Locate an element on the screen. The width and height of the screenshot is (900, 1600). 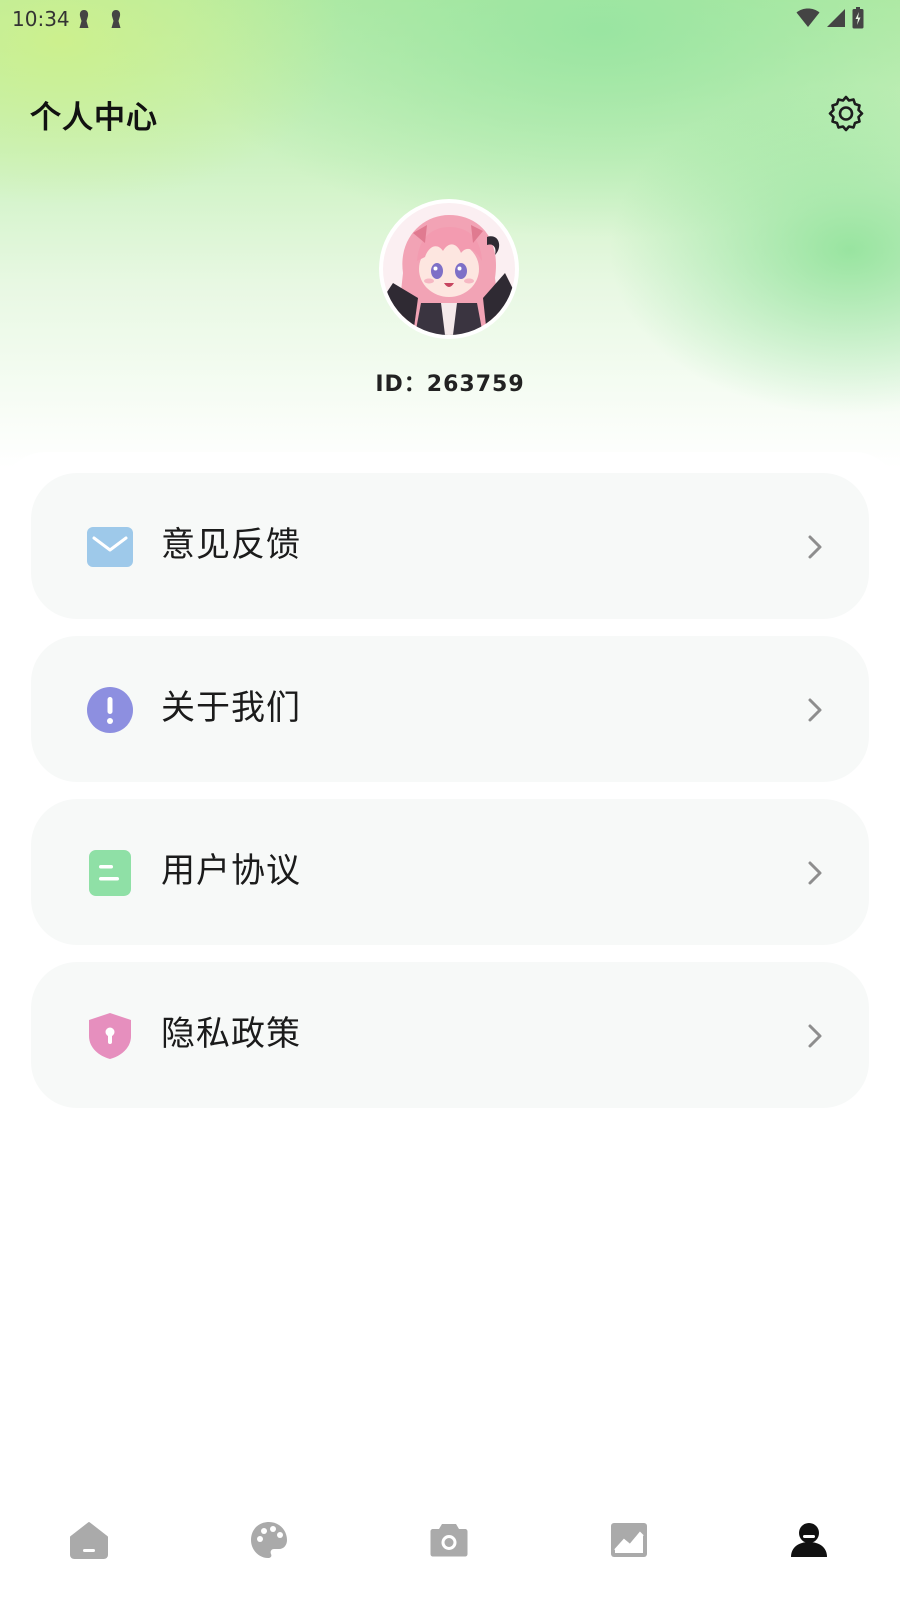
bottom-navigation is located at coordinates (450, 1550).